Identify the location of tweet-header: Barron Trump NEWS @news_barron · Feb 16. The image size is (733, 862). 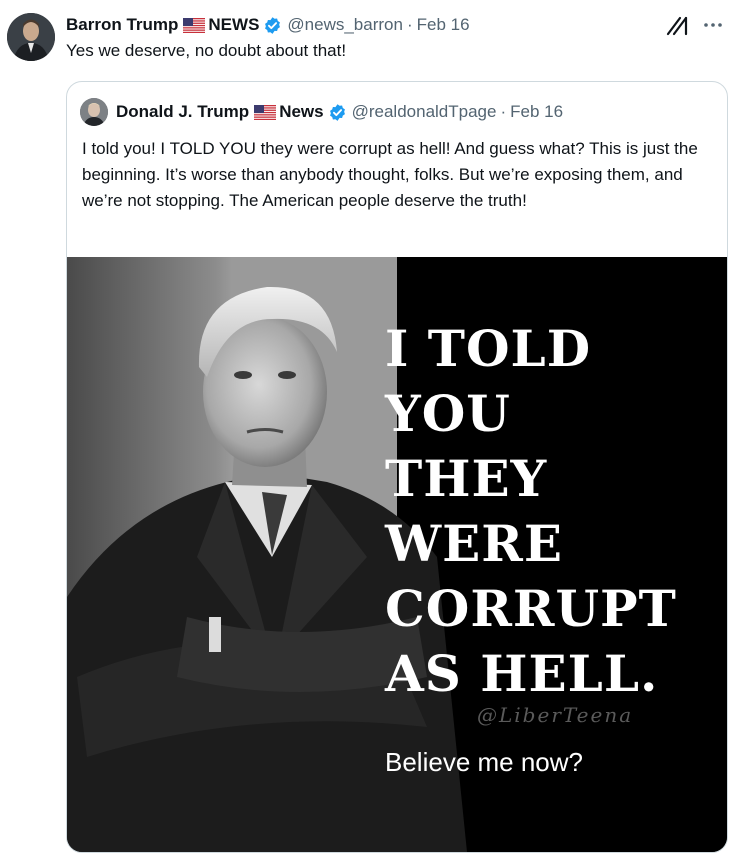
(268, 25).